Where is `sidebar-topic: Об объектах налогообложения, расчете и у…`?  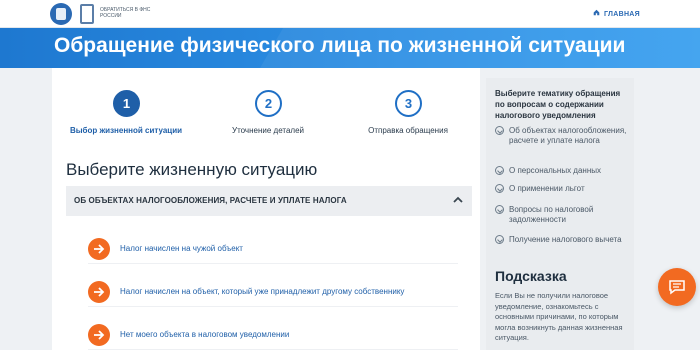
sidebar-topic: Об объектах налогообложения, расчете и у… is located at coordinates (563, 136).